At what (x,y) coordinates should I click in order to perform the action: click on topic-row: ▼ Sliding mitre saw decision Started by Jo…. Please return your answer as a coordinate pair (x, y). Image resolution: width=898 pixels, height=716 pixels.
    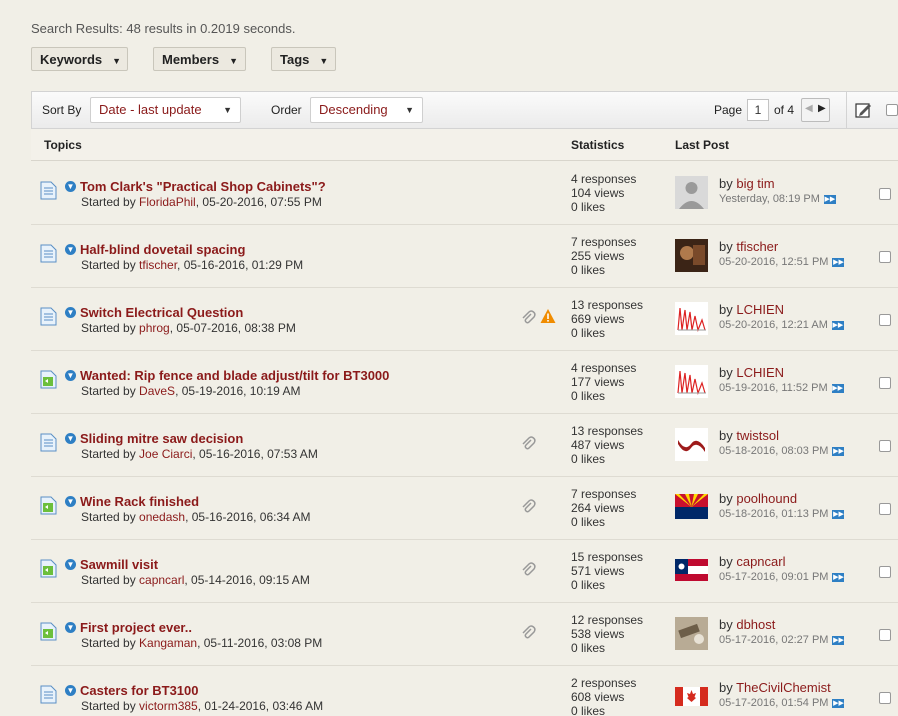
    Looking at the image, I should click on (464, 445).